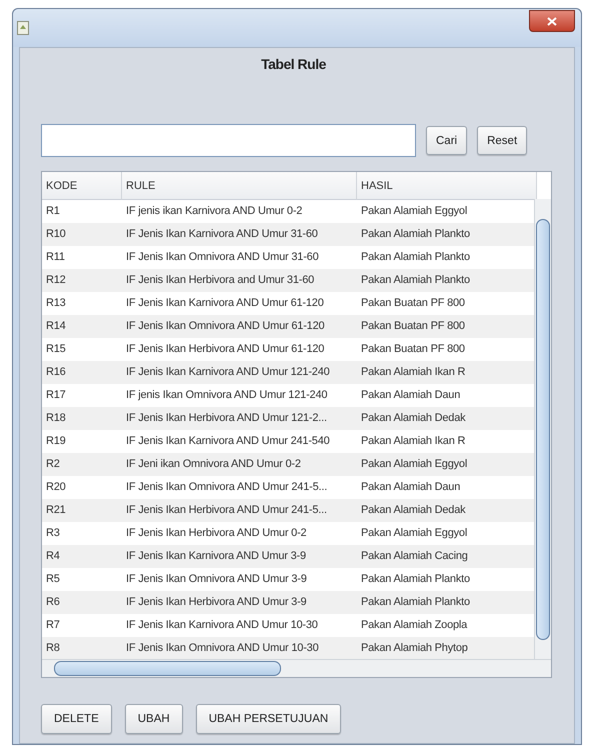 This screenshot has width=593, height=751. I want to click on action-button: DELETE, so click(76, 719).